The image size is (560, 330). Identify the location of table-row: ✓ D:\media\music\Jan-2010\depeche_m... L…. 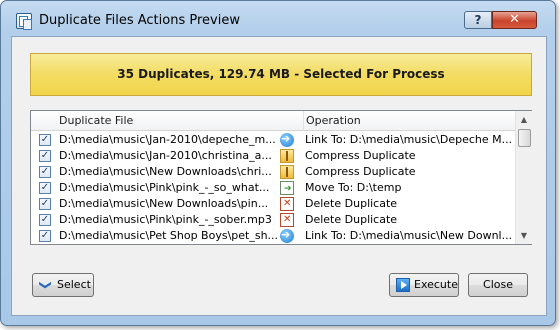
(273, 140).